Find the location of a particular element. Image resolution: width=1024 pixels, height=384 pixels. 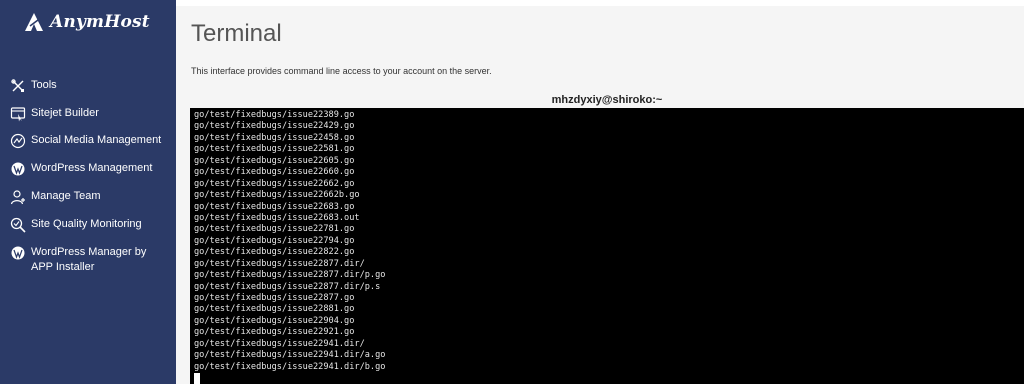

terminal-line: go/test/fixedbugs/issue22683.go is located at coordinates (274, 206).